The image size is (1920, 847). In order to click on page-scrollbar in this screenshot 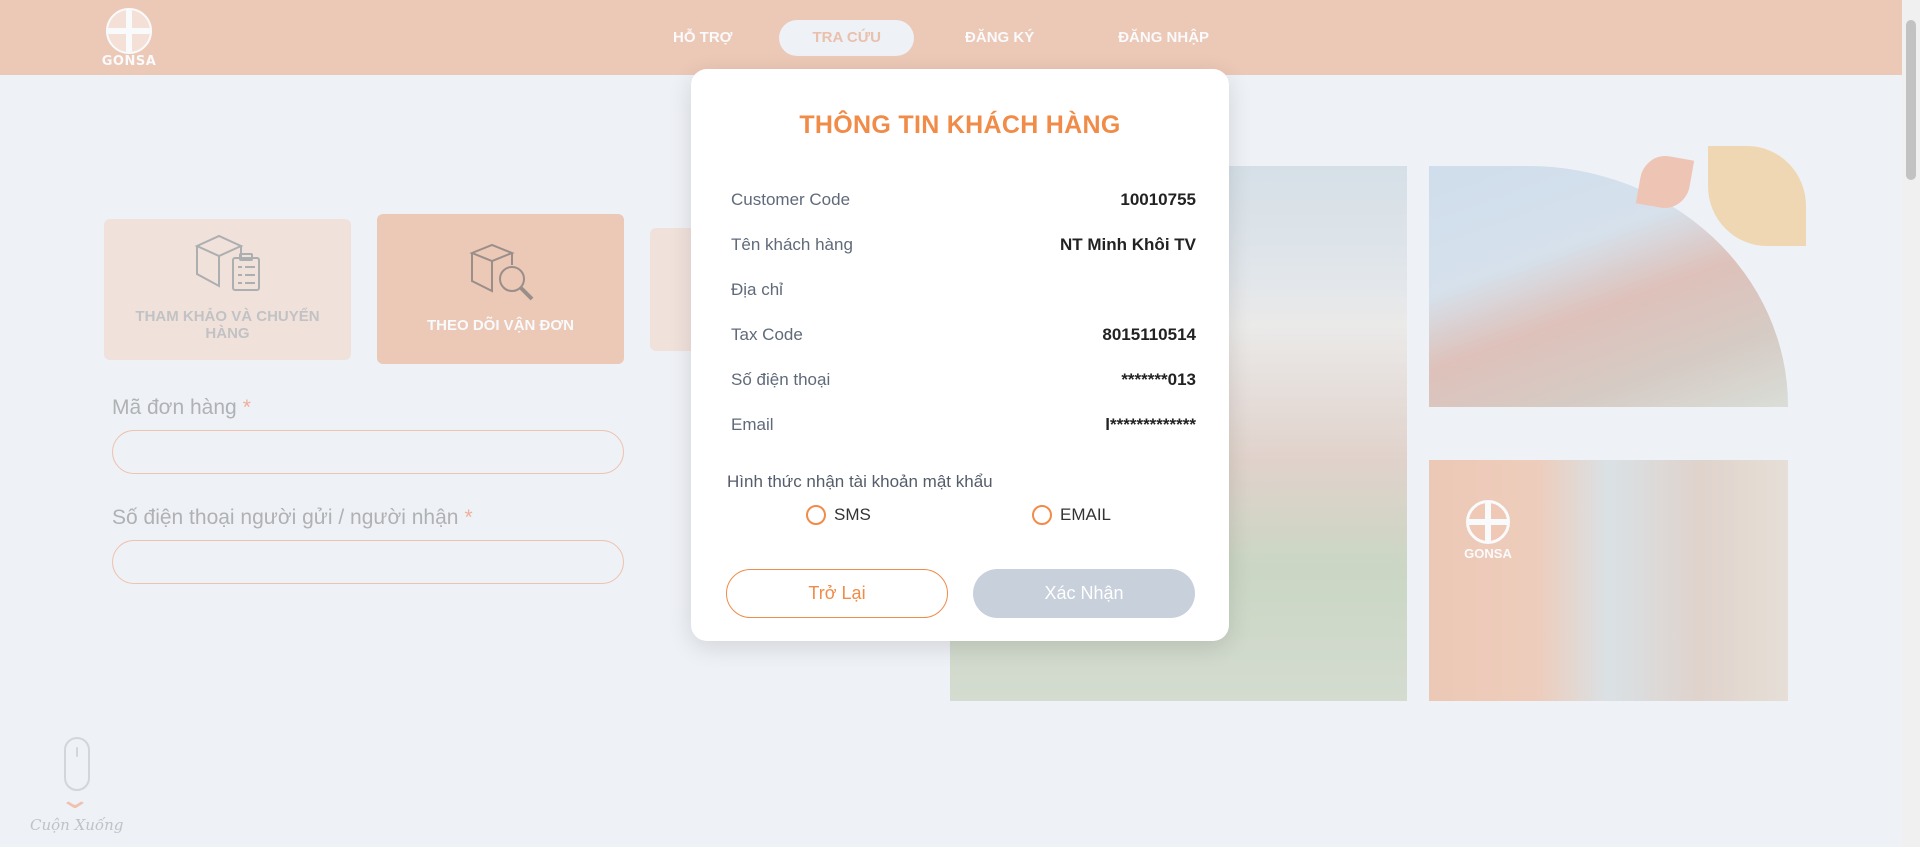, I will do `click(1911, 423)`.